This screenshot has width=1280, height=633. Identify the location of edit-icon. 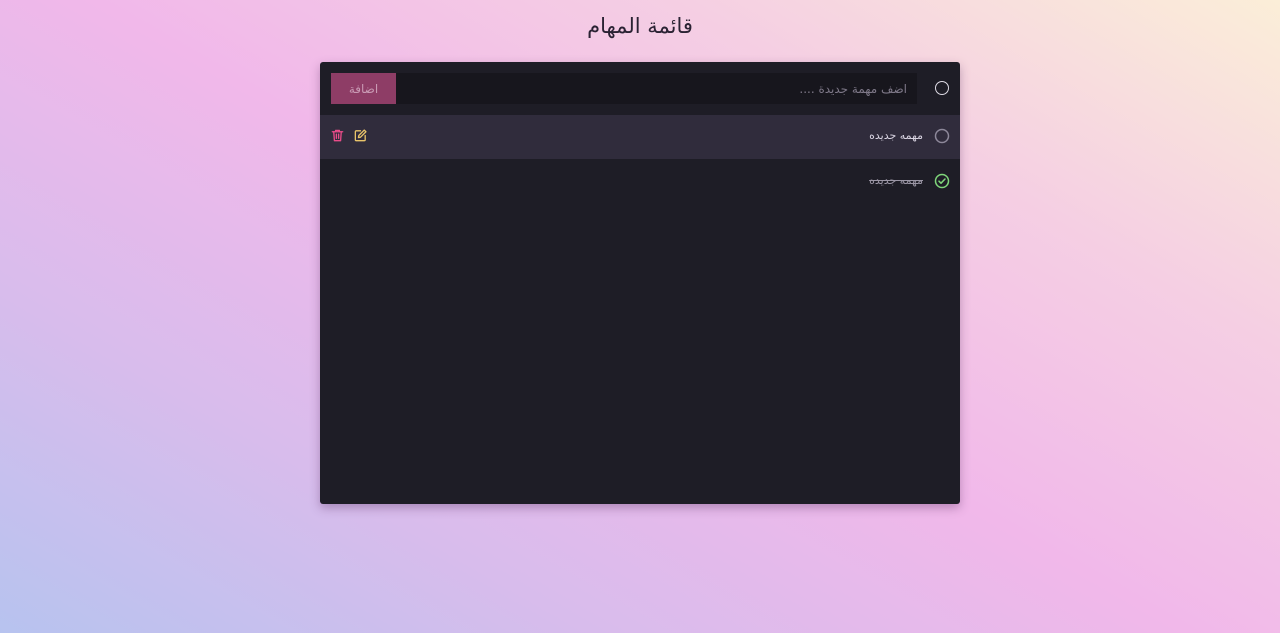
(360, 135).